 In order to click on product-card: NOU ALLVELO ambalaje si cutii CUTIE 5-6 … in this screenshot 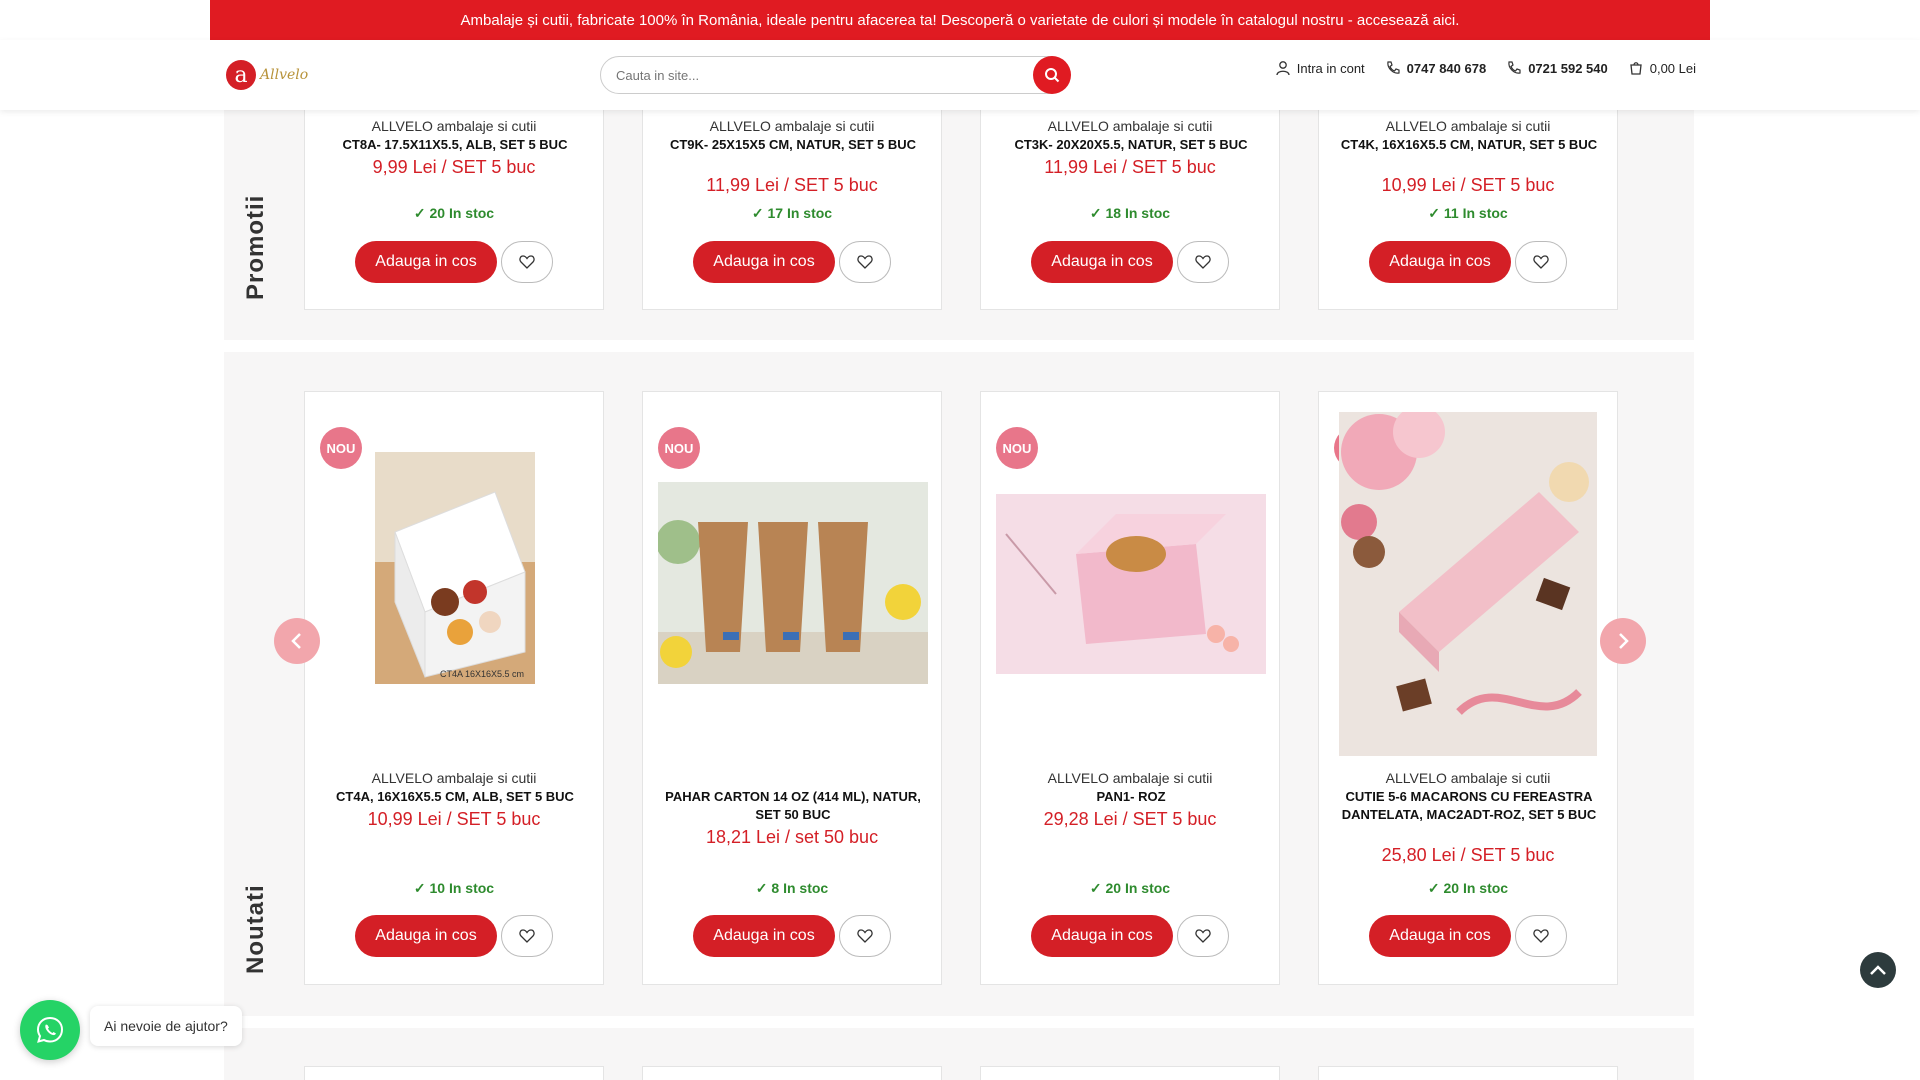, I will do `click(1468, 688)`.